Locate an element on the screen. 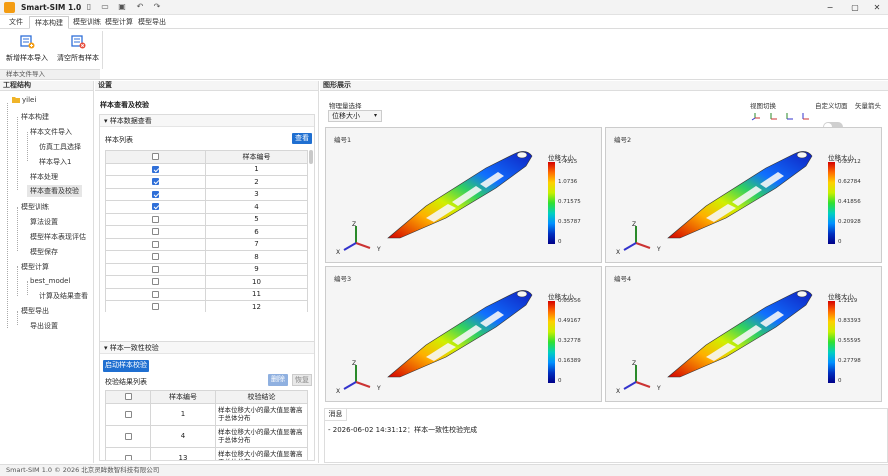 This screenshot has height=476, width=888. tree-item-model-train: 模型训练 is located at coordinates (35, 207).